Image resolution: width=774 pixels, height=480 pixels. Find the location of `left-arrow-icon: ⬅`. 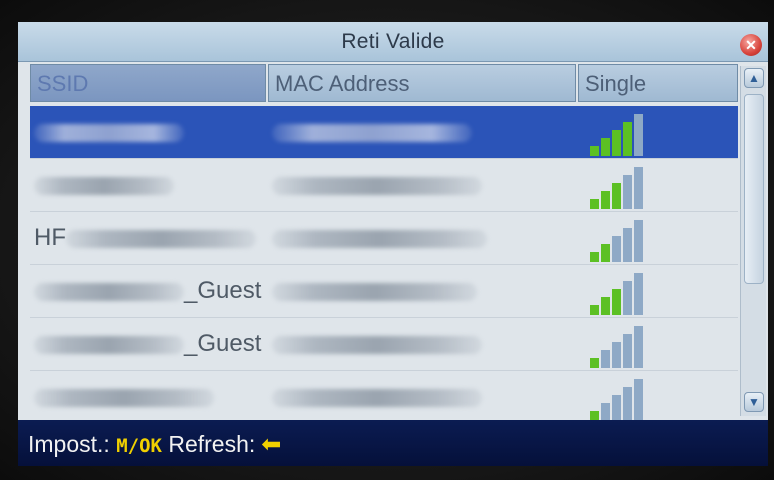

left-arrow-icon: ⬅ is located at coordinates (271, 444).